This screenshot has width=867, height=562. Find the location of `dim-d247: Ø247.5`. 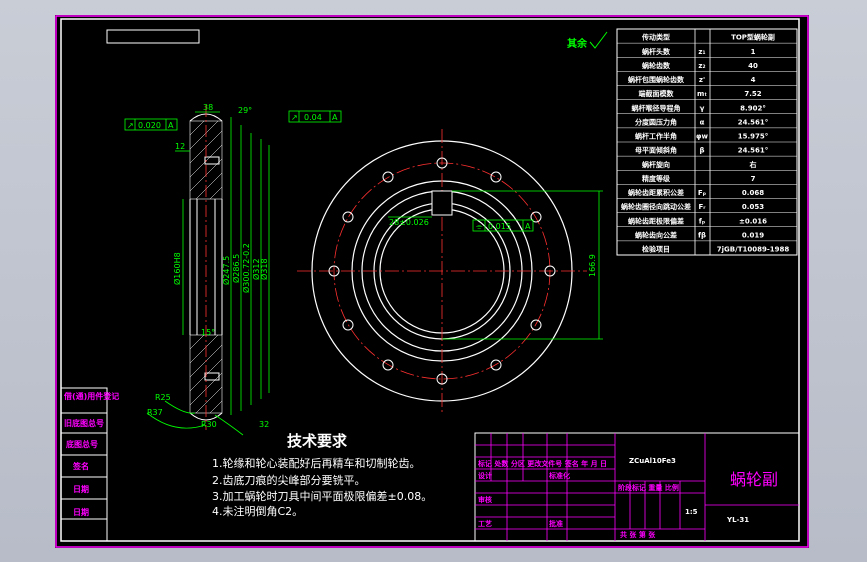

dim-d247: Ø247.5 is located at coordinates (226, 270).